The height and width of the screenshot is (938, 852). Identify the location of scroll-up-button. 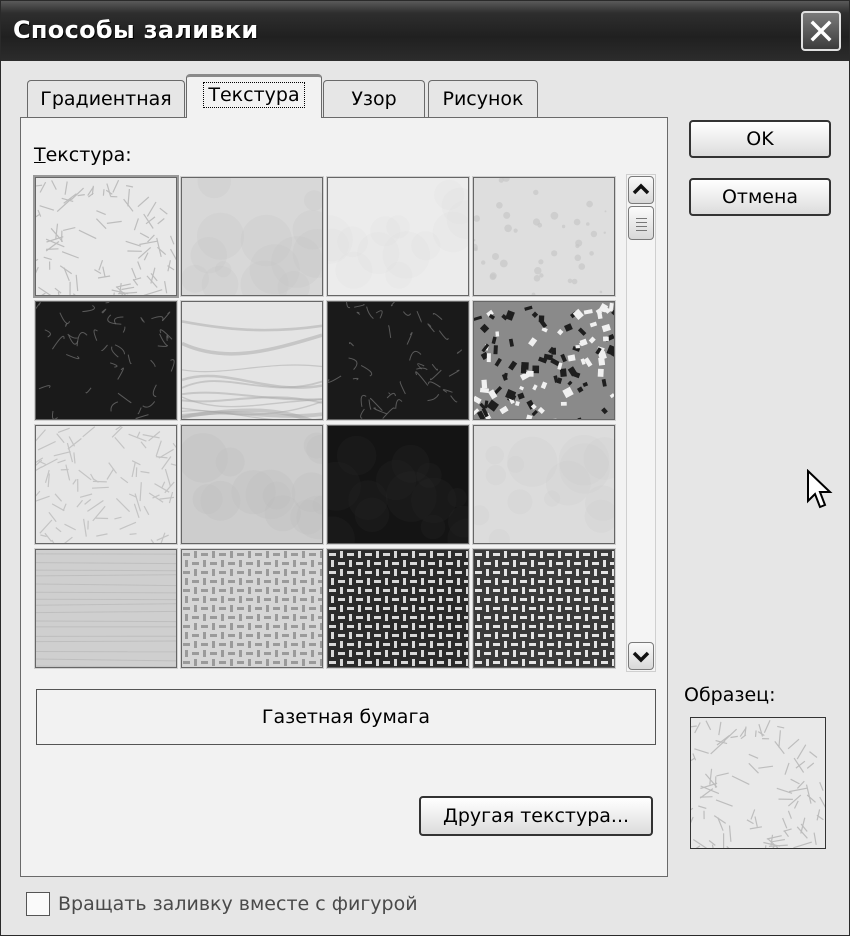
(641, 190).